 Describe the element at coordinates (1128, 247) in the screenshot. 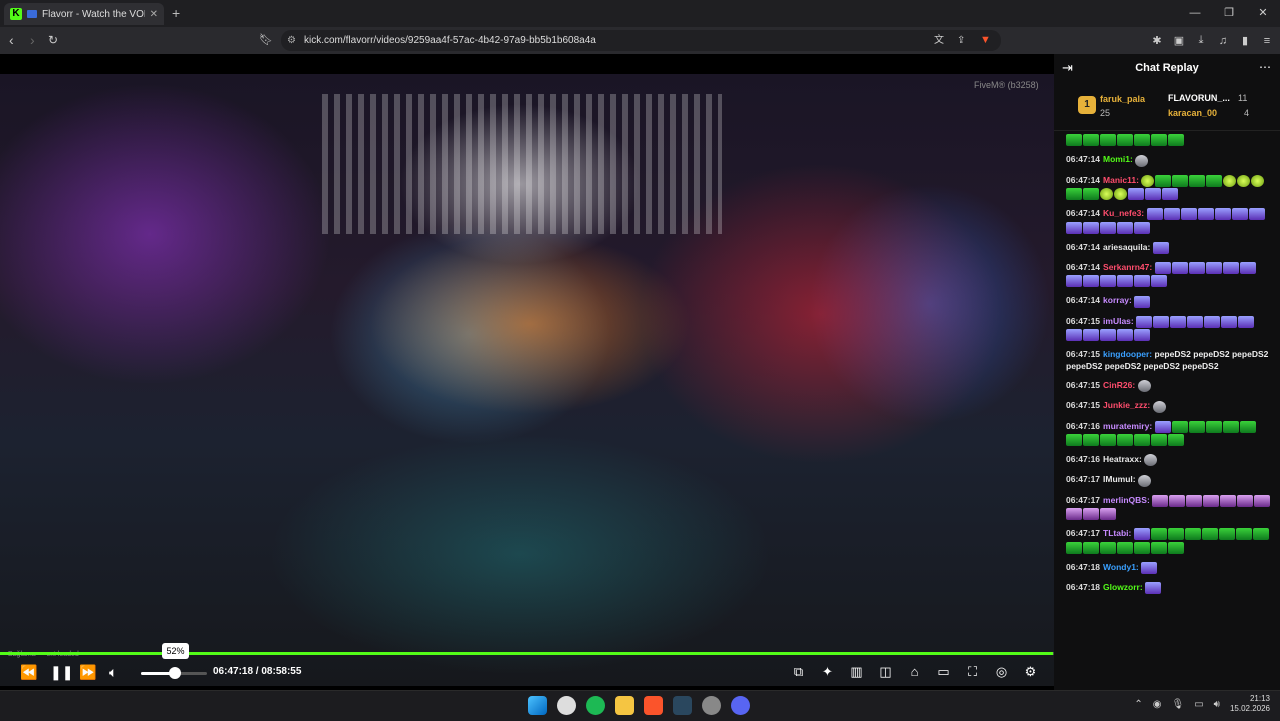

I see `message-username: ariesaquila:` at that location.